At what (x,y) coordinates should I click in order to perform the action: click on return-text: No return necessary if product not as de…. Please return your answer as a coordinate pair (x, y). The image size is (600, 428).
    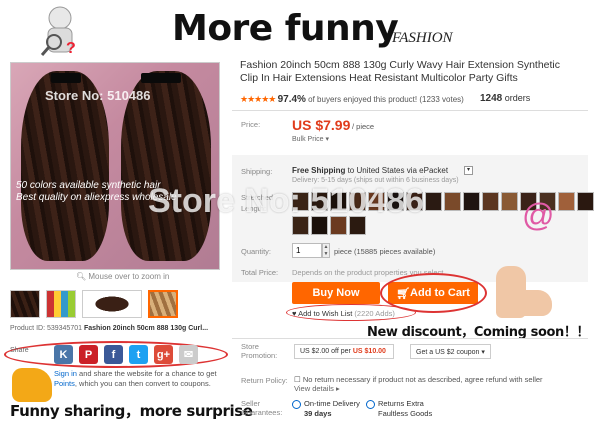
    Looking at the image, I should click on (422, 379).